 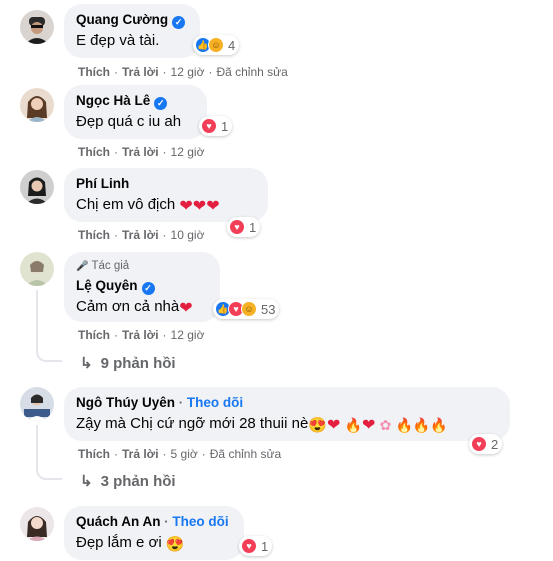 I want to click on heart-emoji-icon: ❤❤❤, so click(x=199, y=206).